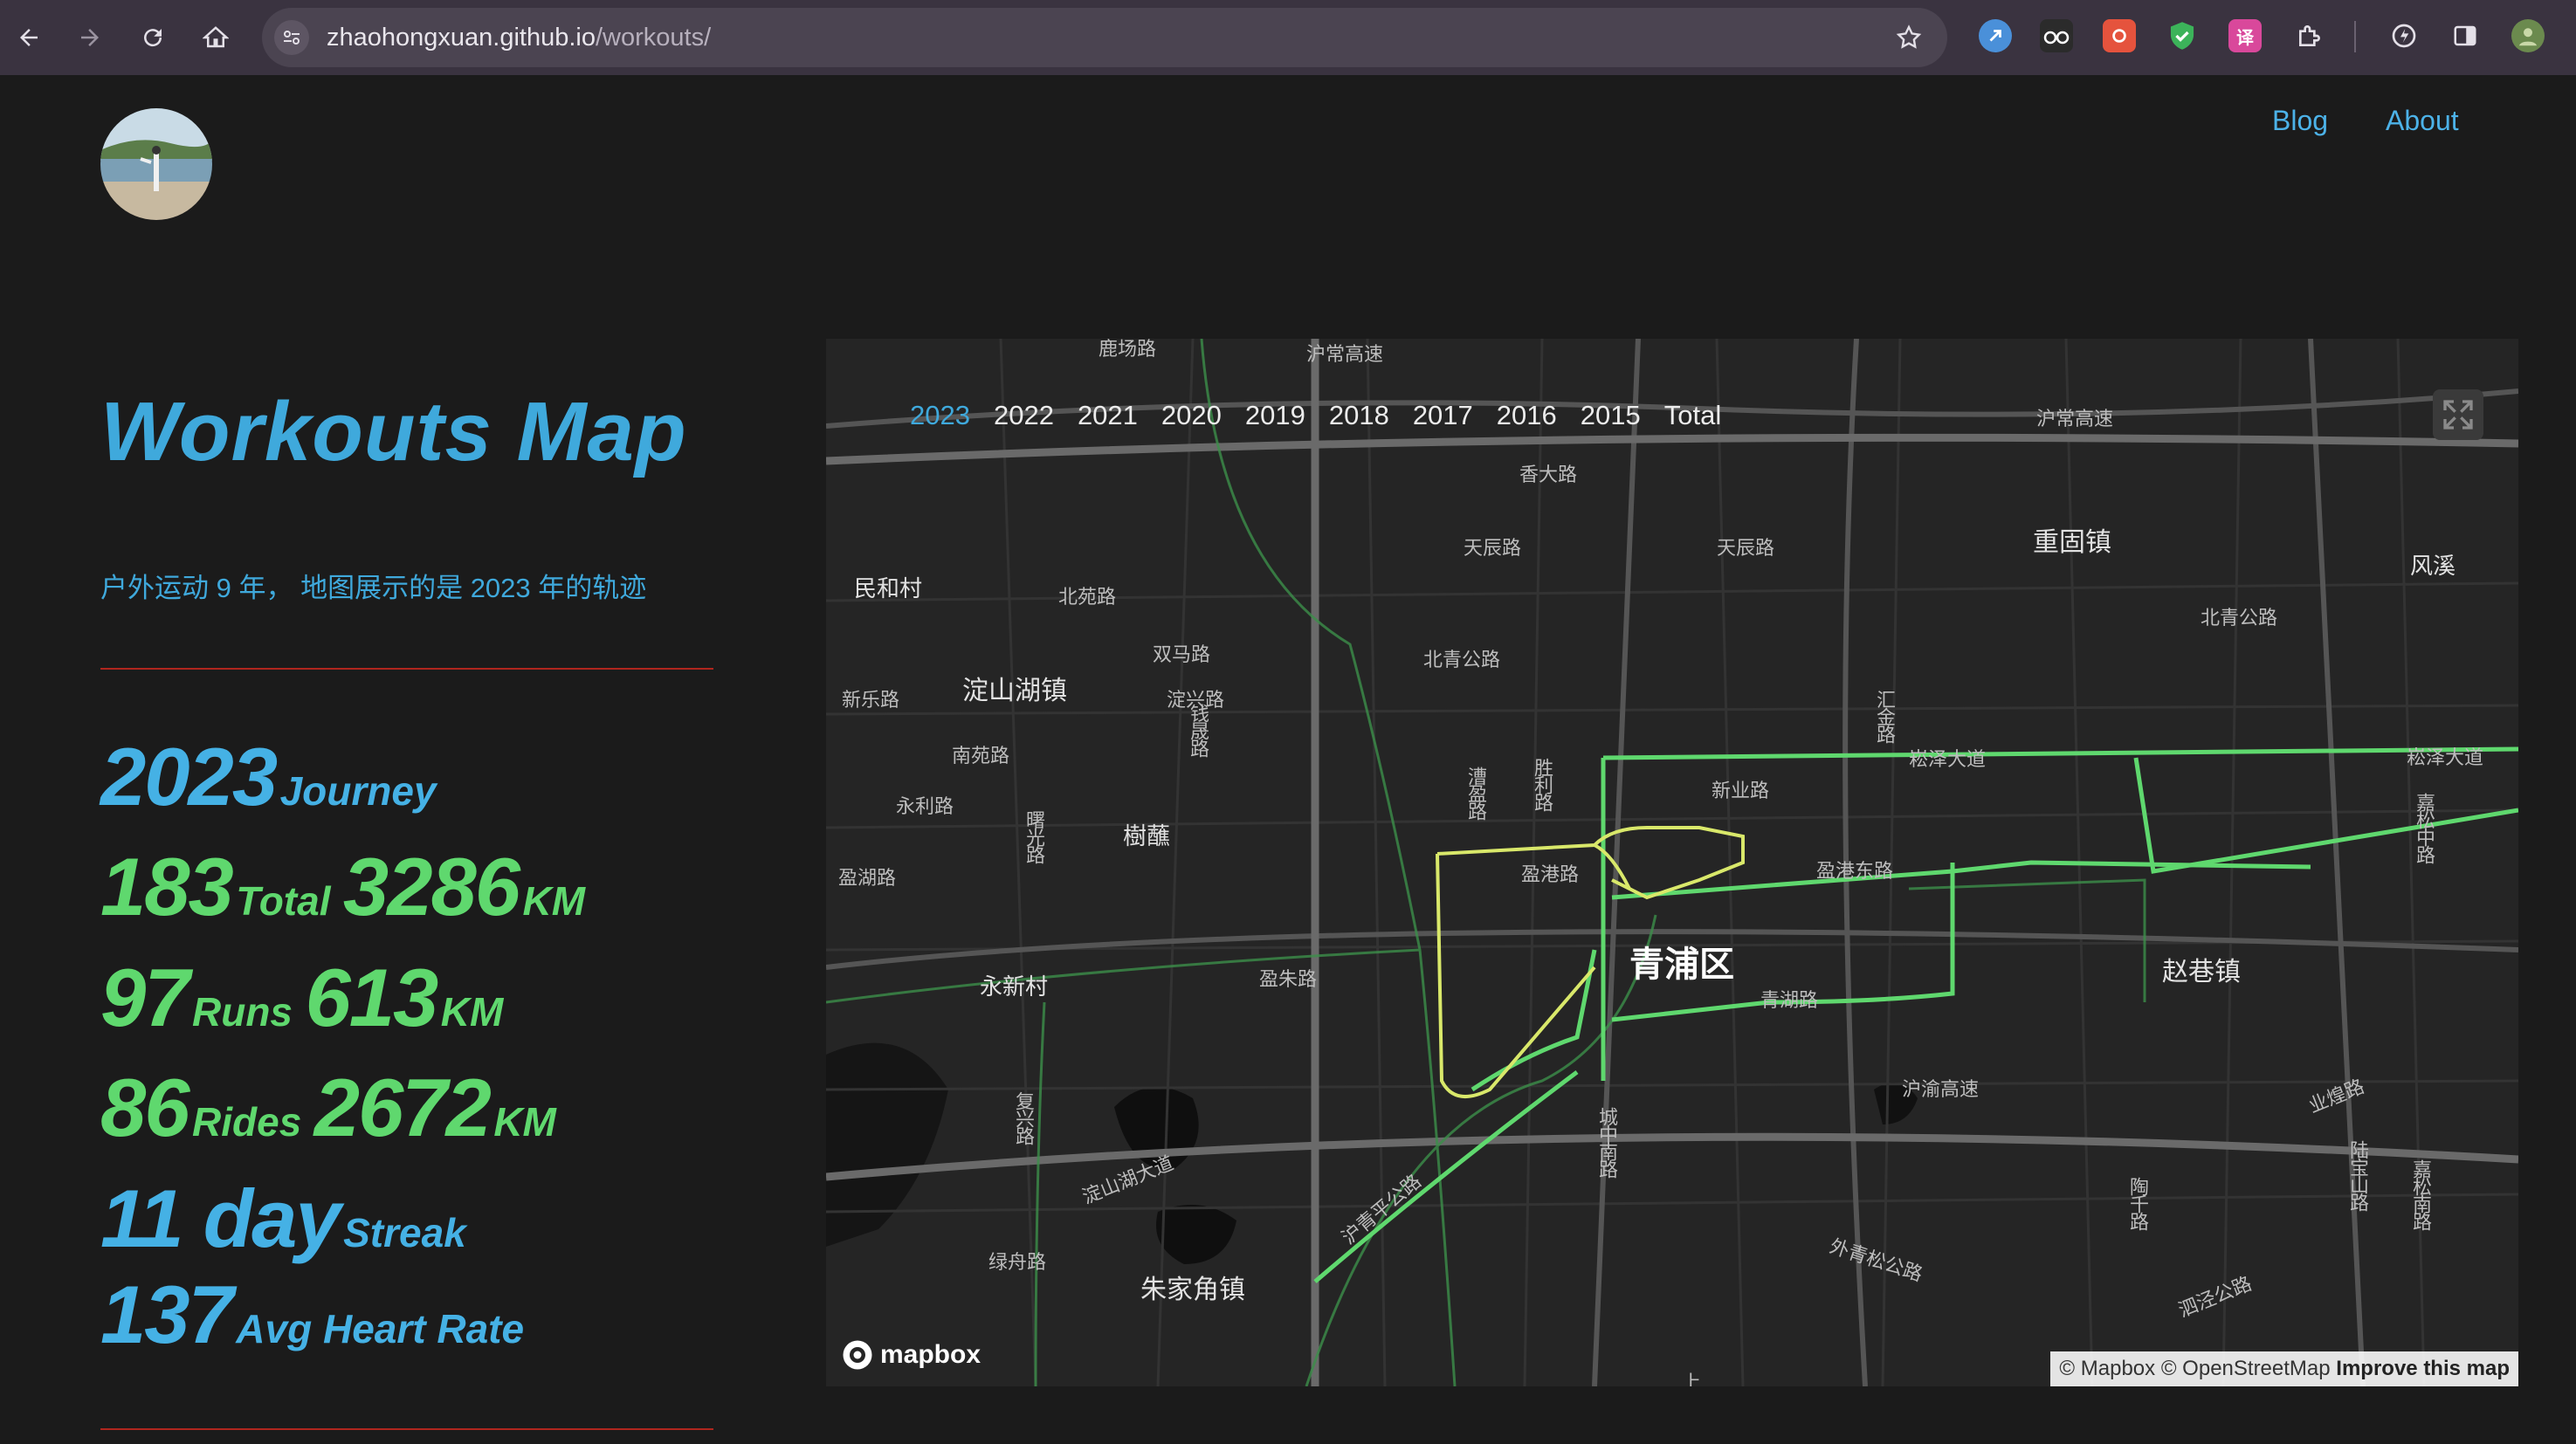 The height and width of the screenshot is (1444, 2576). What do you see at coordinates (1024, 1118) in the screenshot?
I see `road-label: 复兴路` at bounding box center [1024, 1118].